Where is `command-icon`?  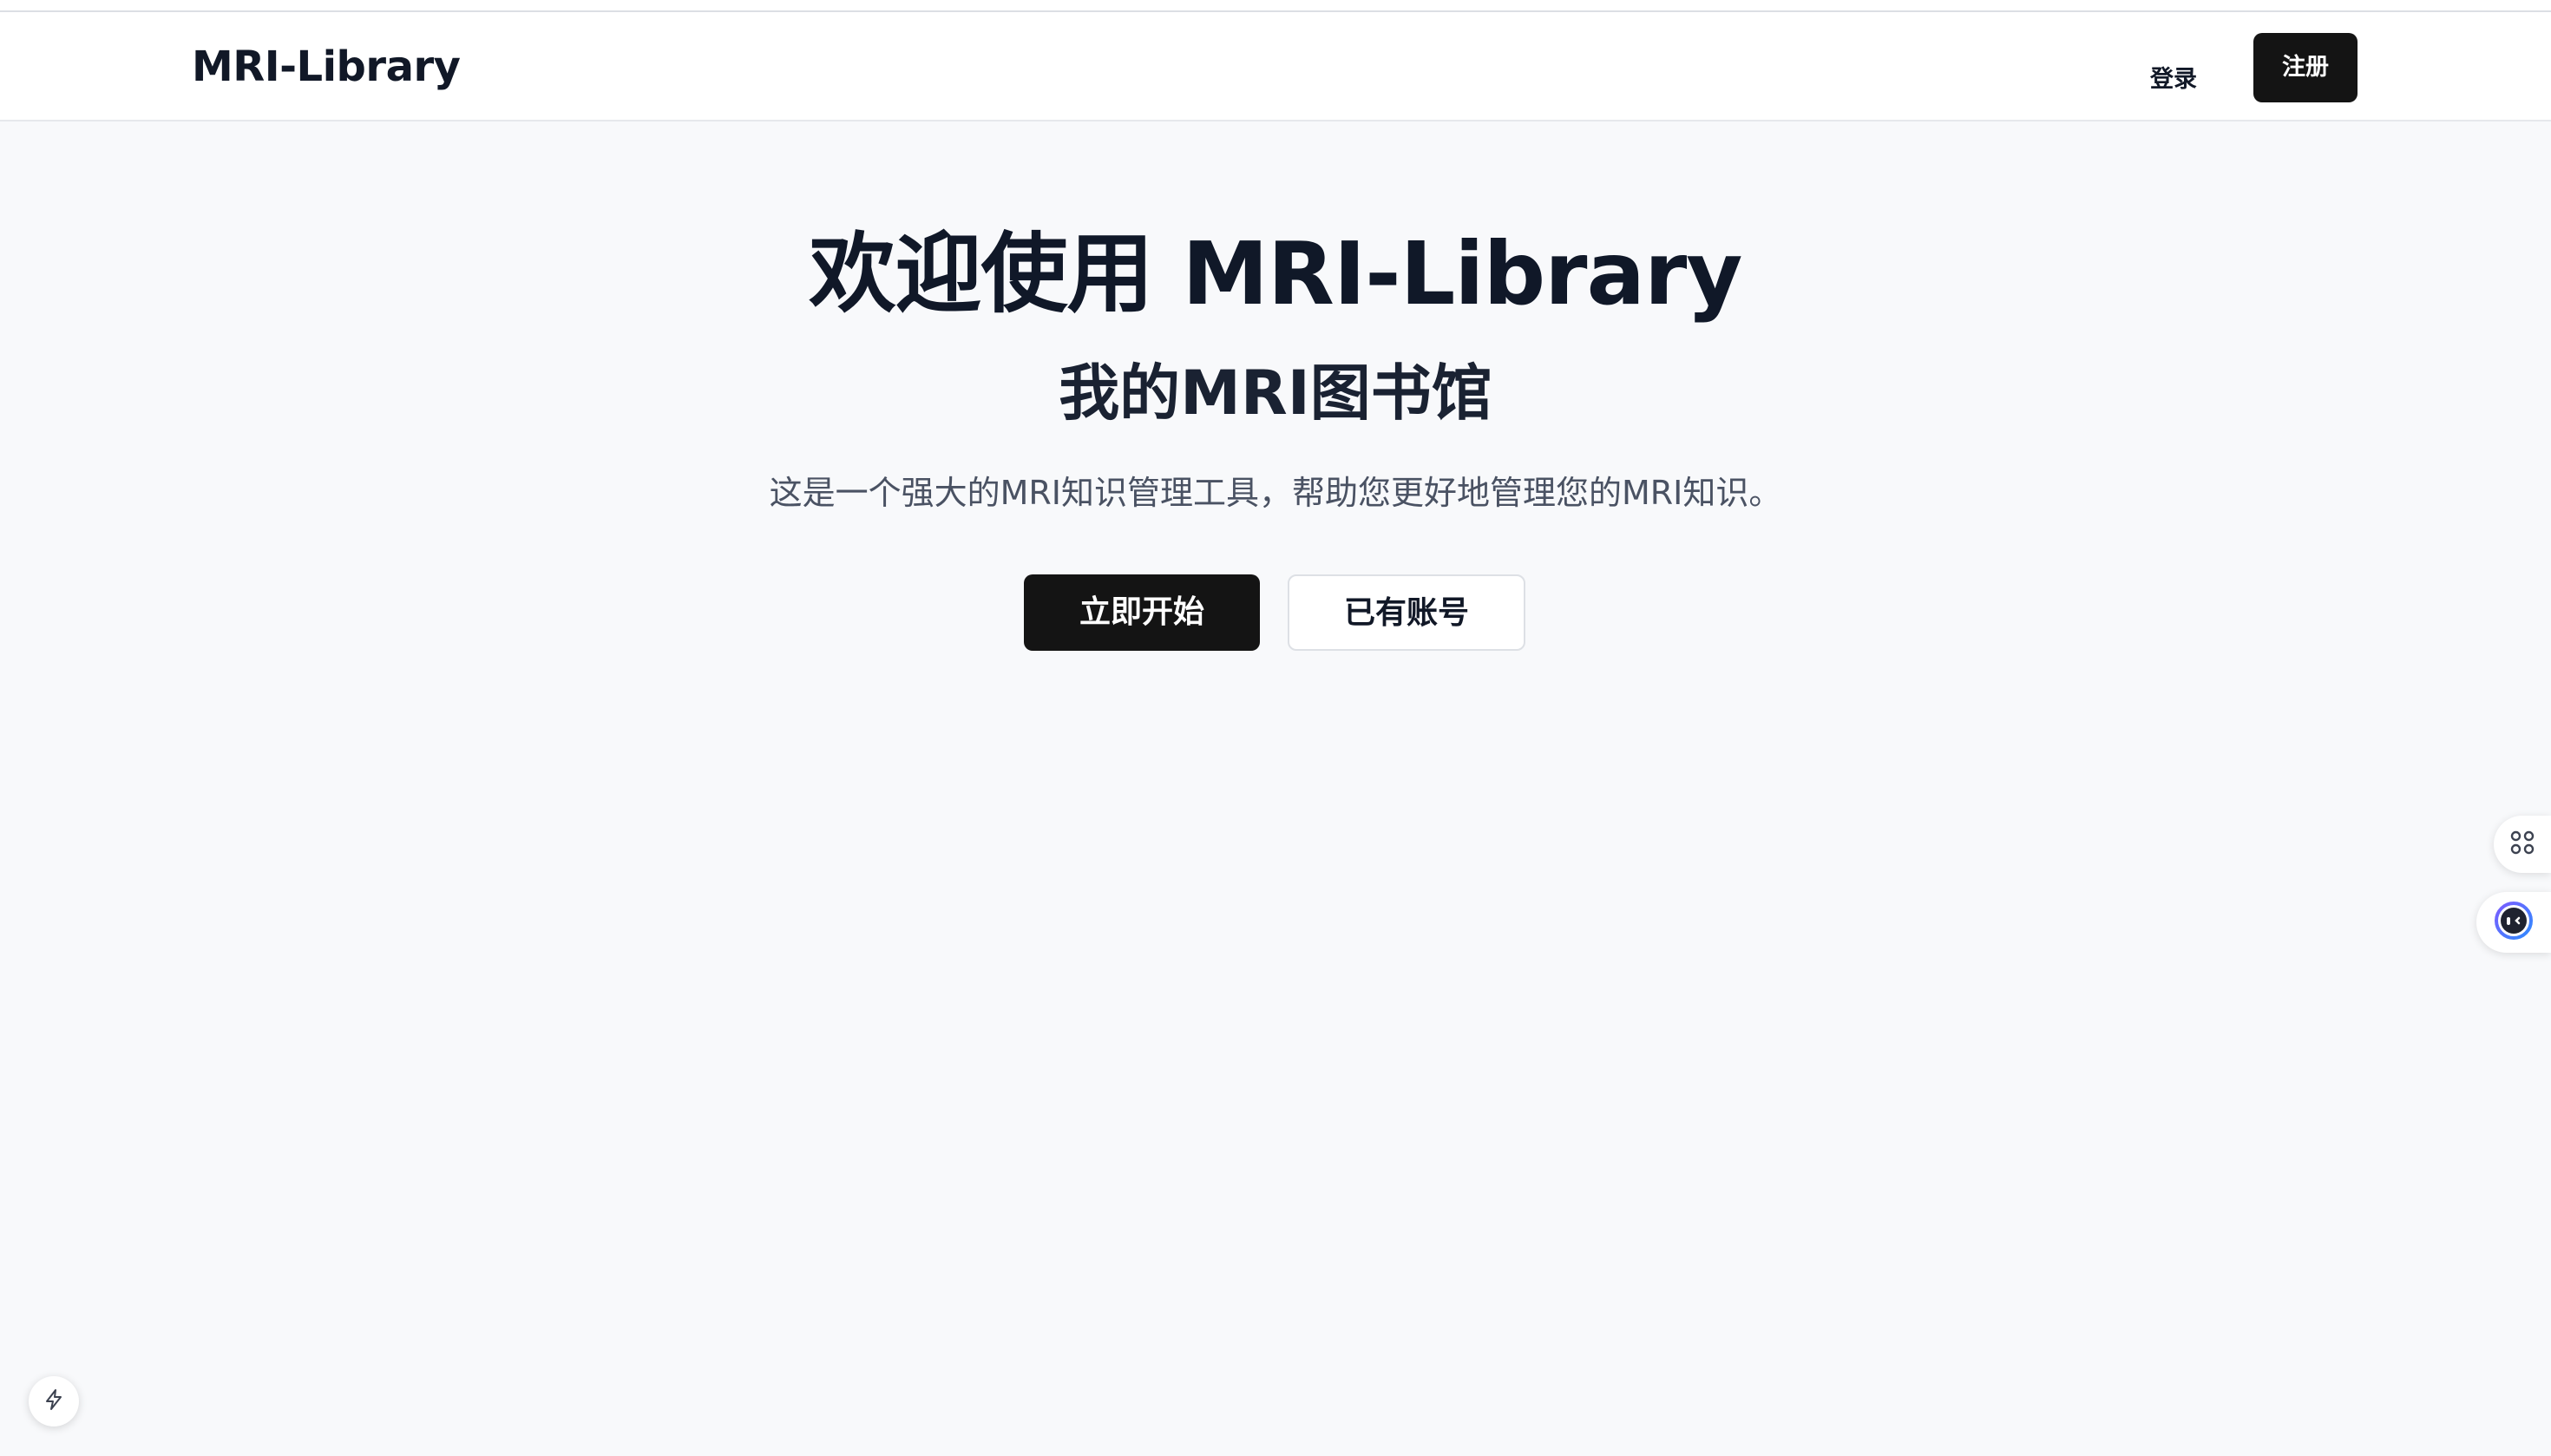
command-icon is located at coordinates (2522, 844).